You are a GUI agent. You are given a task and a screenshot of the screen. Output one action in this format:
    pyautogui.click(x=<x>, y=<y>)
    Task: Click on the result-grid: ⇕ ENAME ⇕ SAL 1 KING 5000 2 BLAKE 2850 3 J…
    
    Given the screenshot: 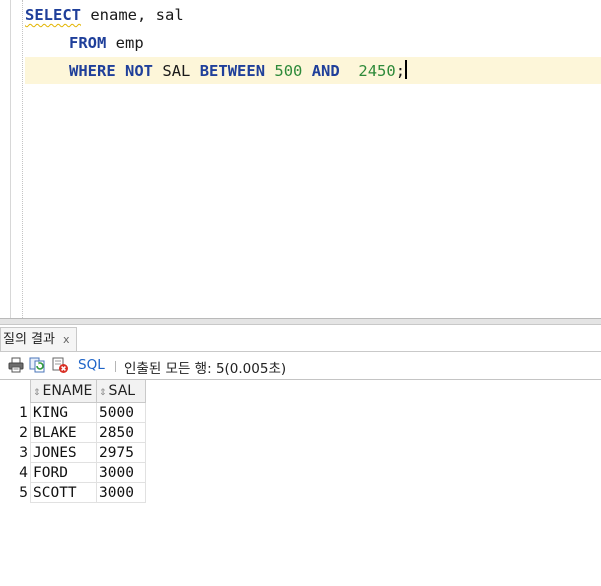 What is the action you would take?
    pyautogui.click(x=73, y=441)
    